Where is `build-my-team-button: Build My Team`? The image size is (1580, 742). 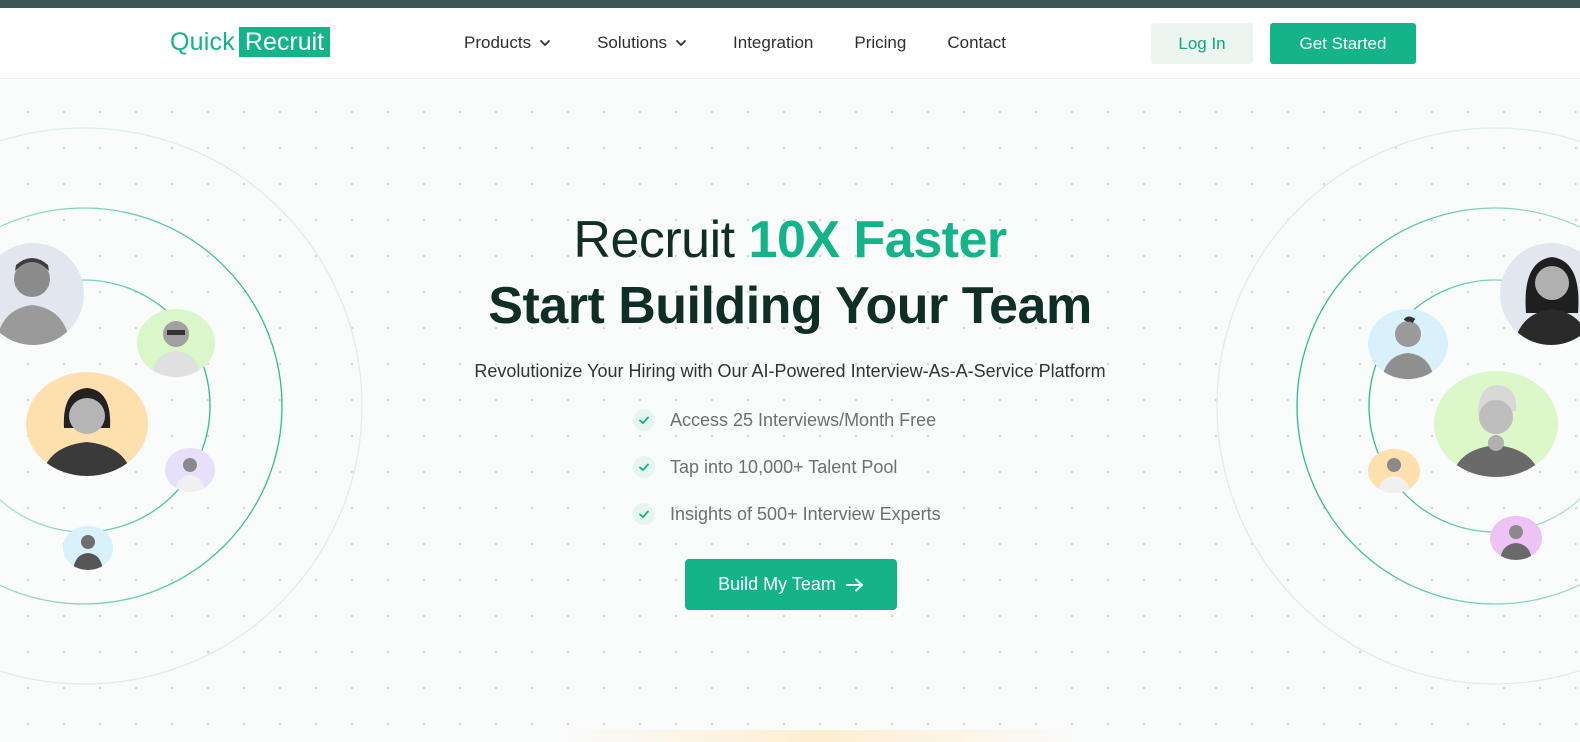 build-my-team-button: Build My Team is located at coordinates (791, 584).